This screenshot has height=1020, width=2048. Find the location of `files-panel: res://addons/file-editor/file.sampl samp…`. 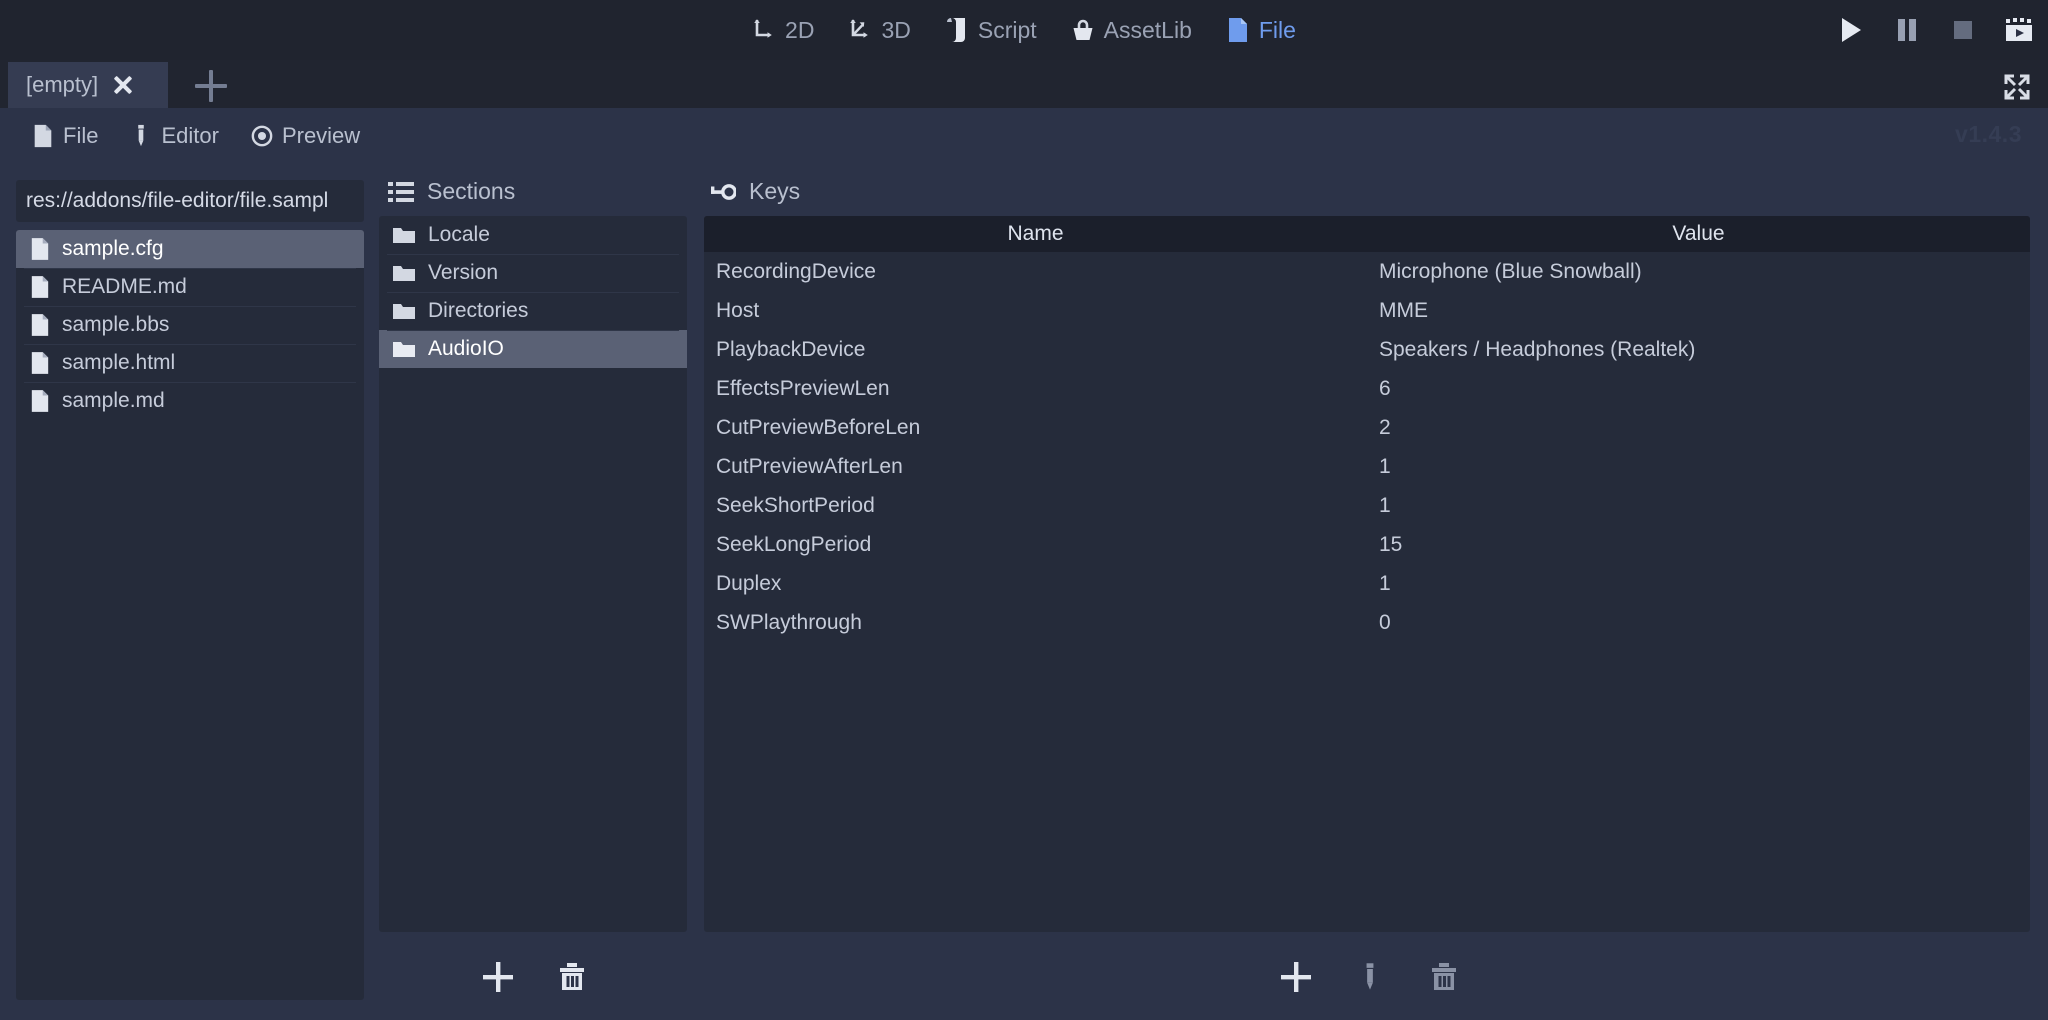

files-panel: res://addons/file-editor/file.sampl samp… is located at coordinates (186, 588).